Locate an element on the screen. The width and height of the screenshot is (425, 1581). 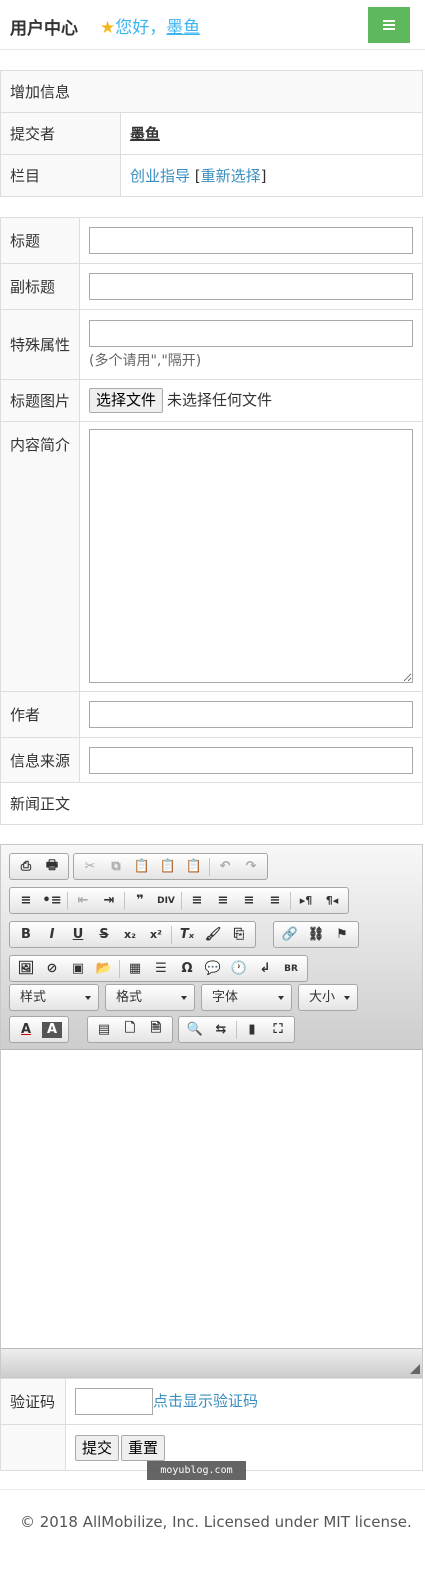
image-label: 标题图片 is located at coordinates (40, 400).